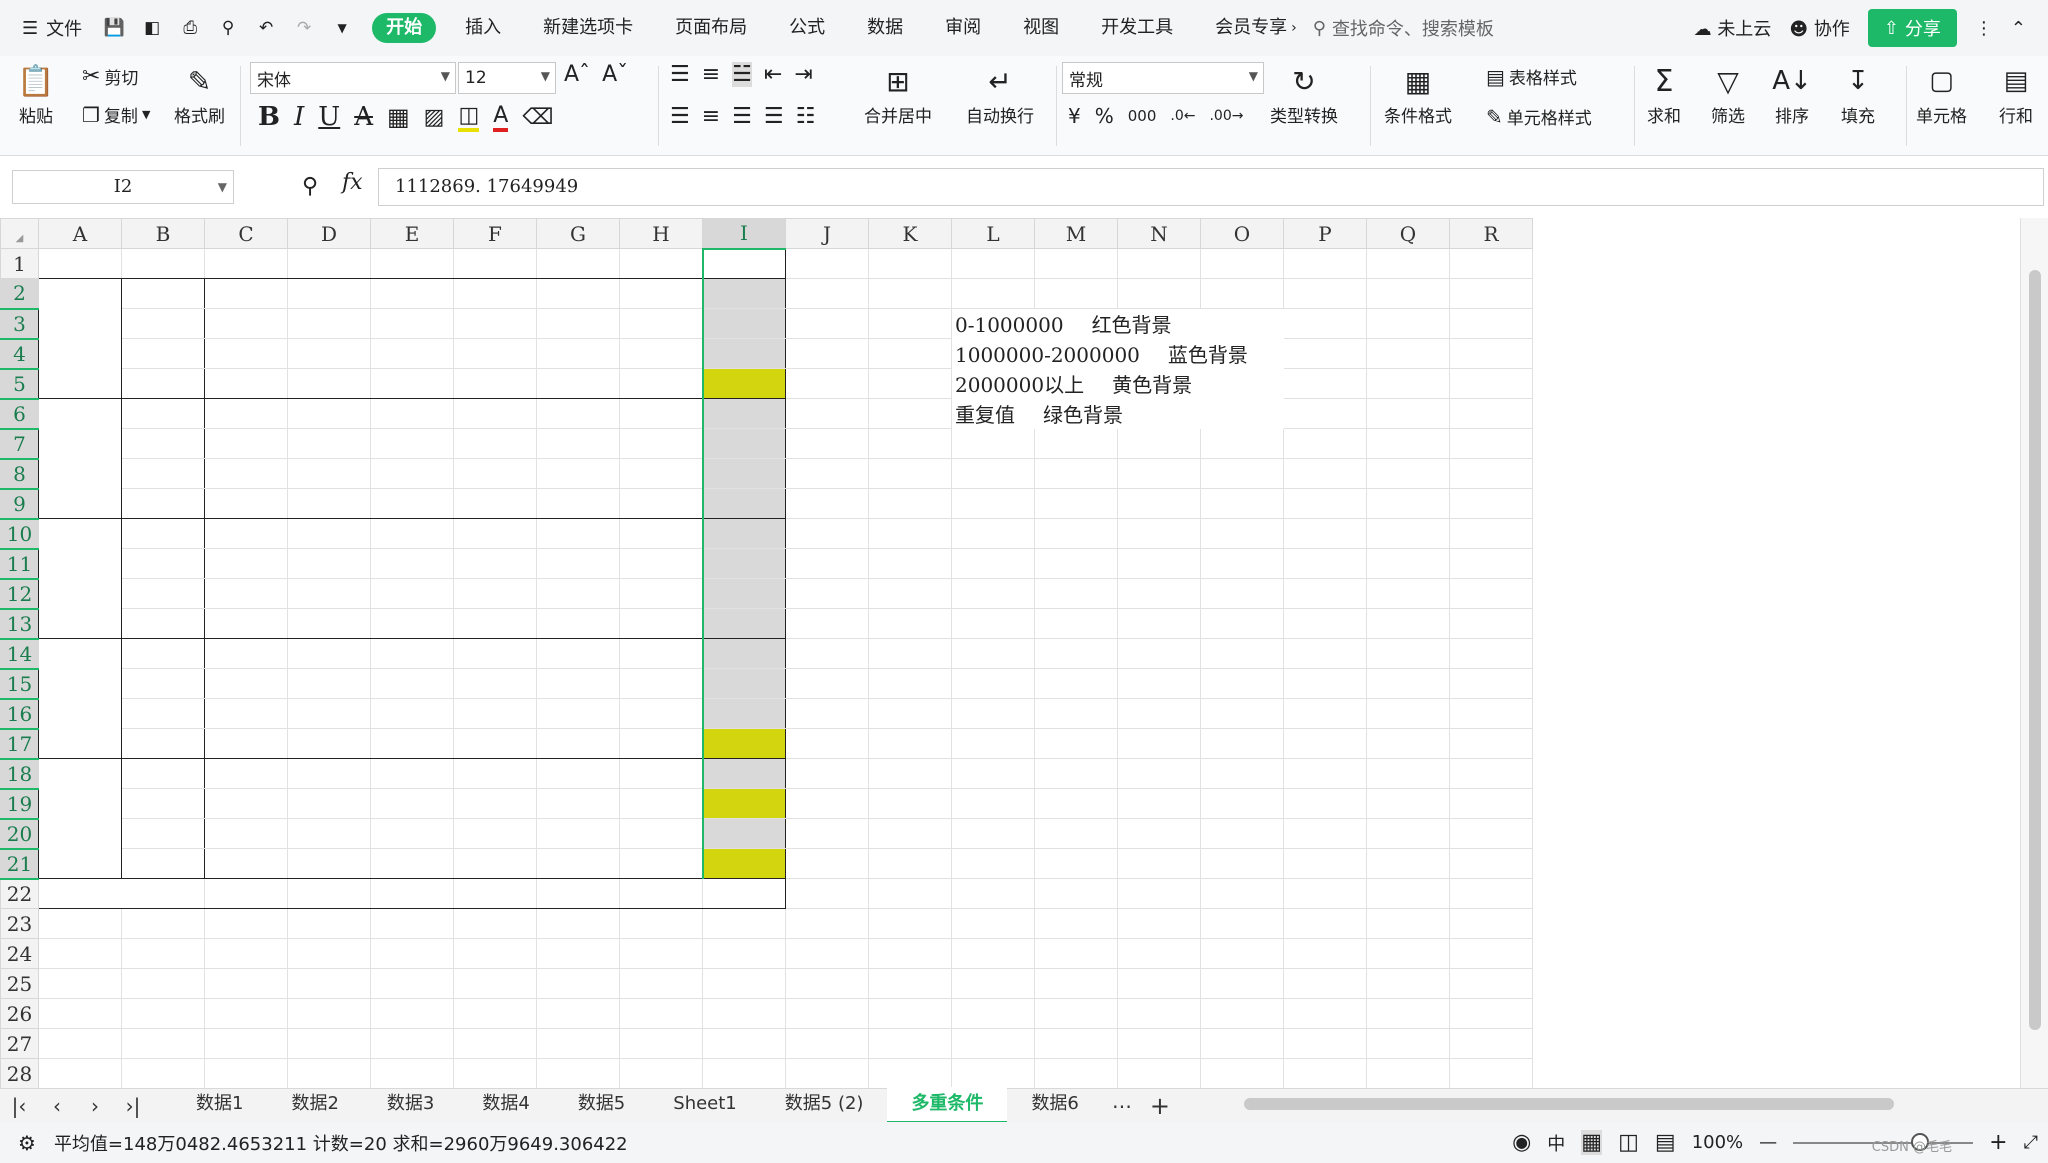  What do you see at coordinates (1717, 1142) in the screenshot?
I see `zoom-level: 100%` at bounding box center [1717, 1142].